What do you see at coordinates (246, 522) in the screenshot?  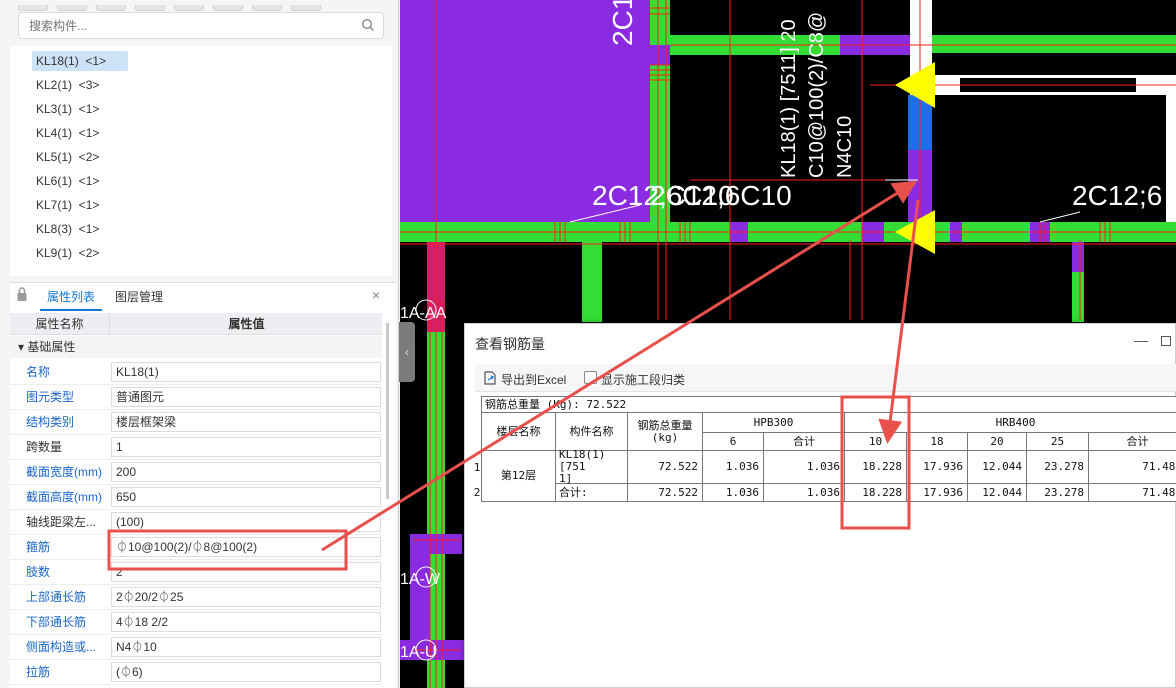 I see `prop-value: (100)` at bounding box center [246, 522].